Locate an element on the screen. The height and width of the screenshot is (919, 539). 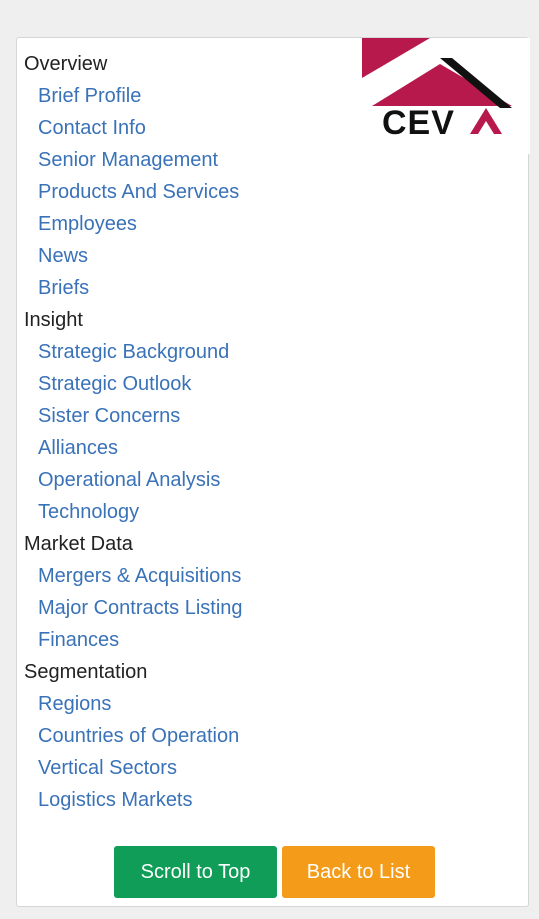
nav-heading-insight: Insight is located at coordinates (53, 320).